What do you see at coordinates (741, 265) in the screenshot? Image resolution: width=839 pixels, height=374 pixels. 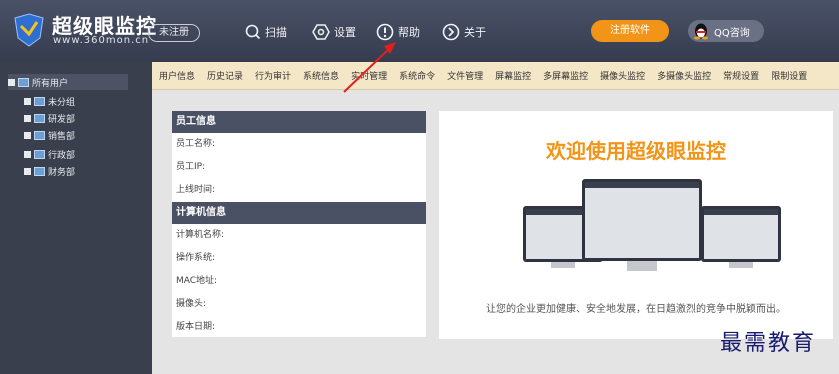 I see `monitor-right-stand` at bounding box center [741, 265].